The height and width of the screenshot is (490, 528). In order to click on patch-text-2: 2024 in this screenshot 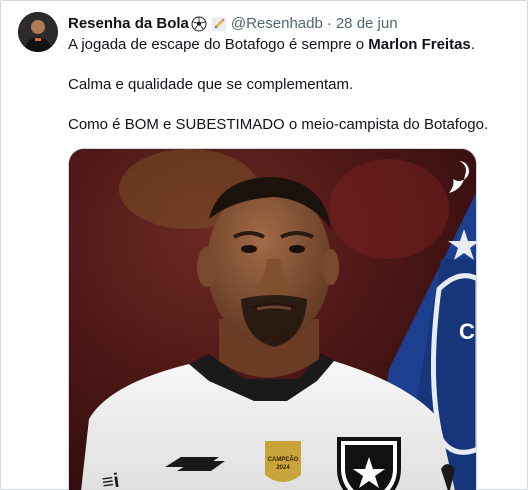, I will do `click(283, 468)`.